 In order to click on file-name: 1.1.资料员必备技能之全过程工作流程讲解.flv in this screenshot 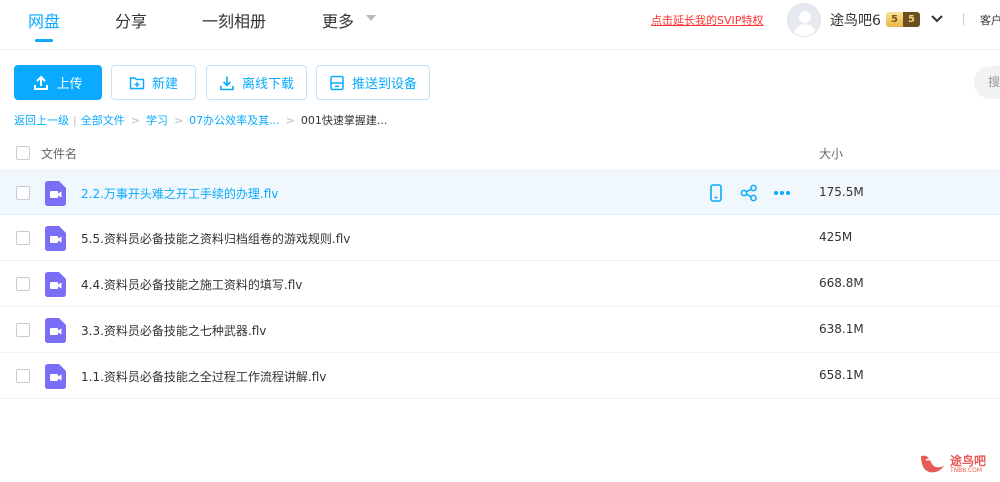, I will do `click(203, 376)`.